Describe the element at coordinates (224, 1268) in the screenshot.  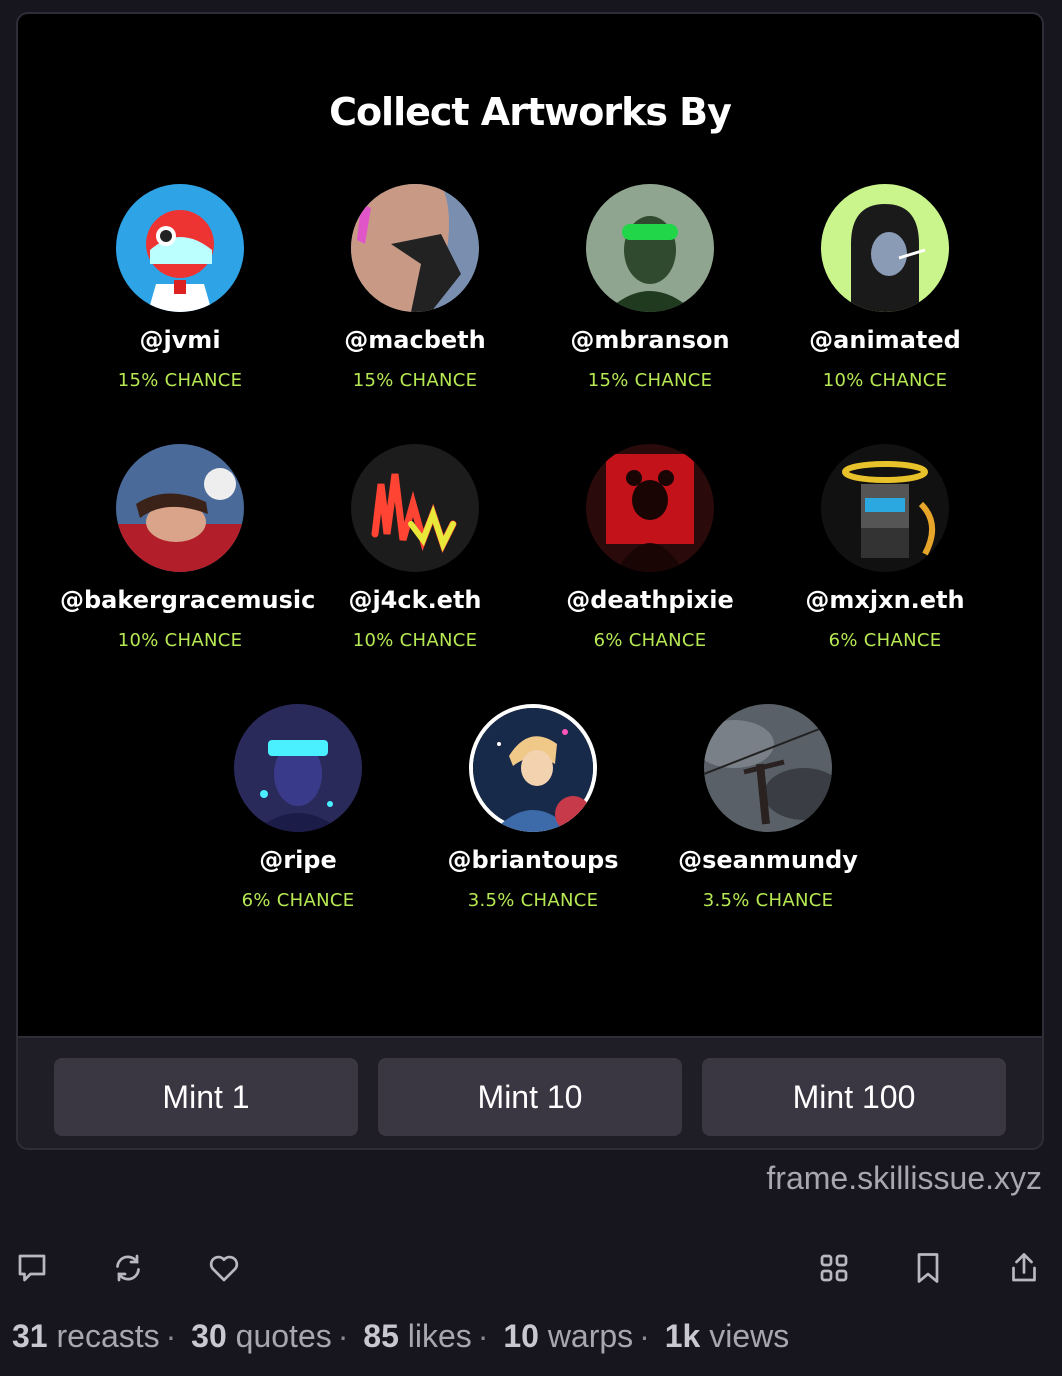
I see `like-icon` at that location.